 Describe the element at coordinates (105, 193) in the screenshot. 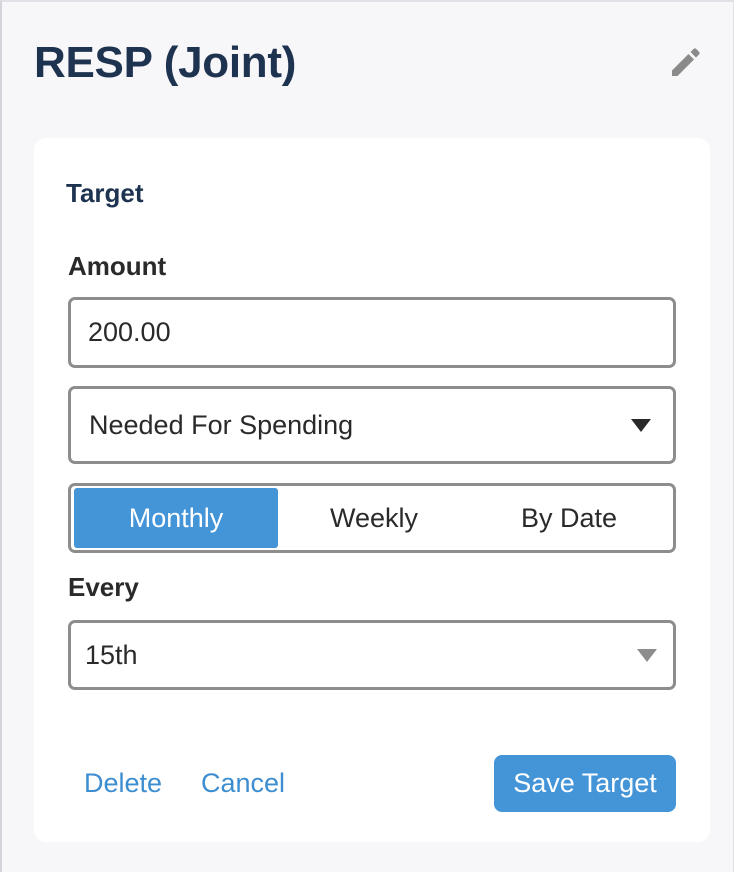

I see `section-title: Target` at that location.